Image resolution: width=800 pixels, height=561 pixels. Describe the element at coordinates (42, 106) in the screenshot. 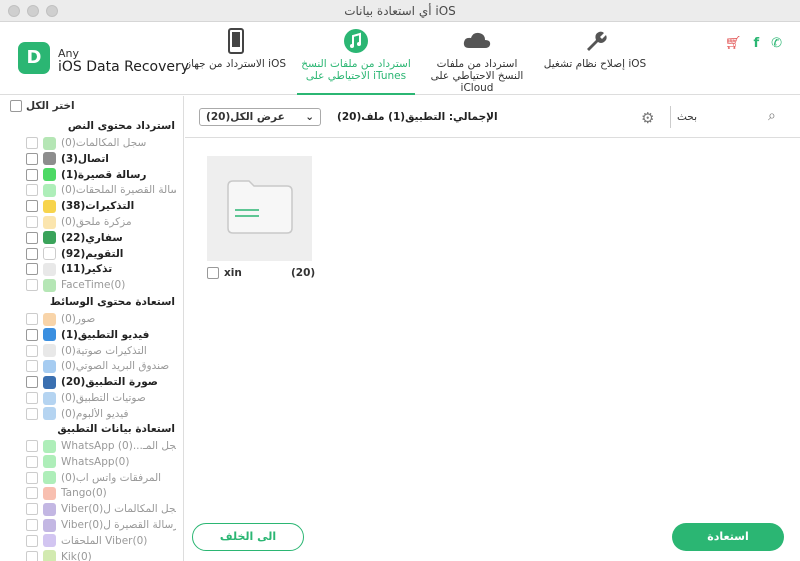

I see `select-all: اختر الكل` at that location.